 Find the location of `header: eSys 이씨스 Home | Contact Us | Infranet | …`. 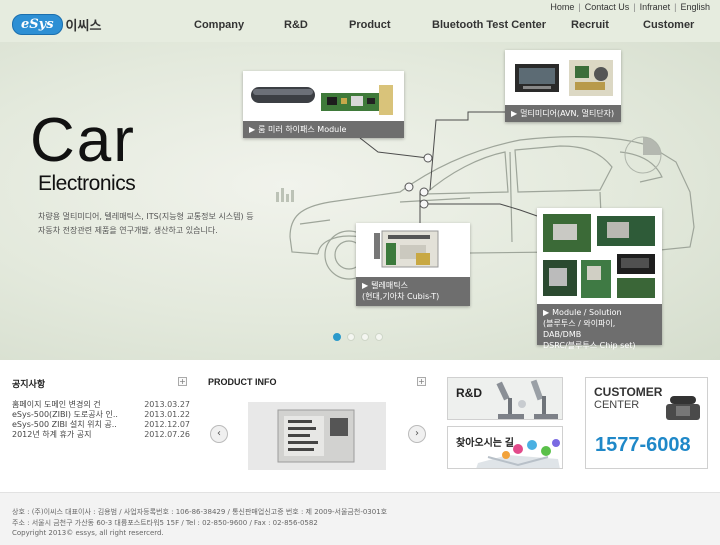

header: eSys 이씨스 Home | Contact Us | Infranet | … is located at coordinates (360, 21).